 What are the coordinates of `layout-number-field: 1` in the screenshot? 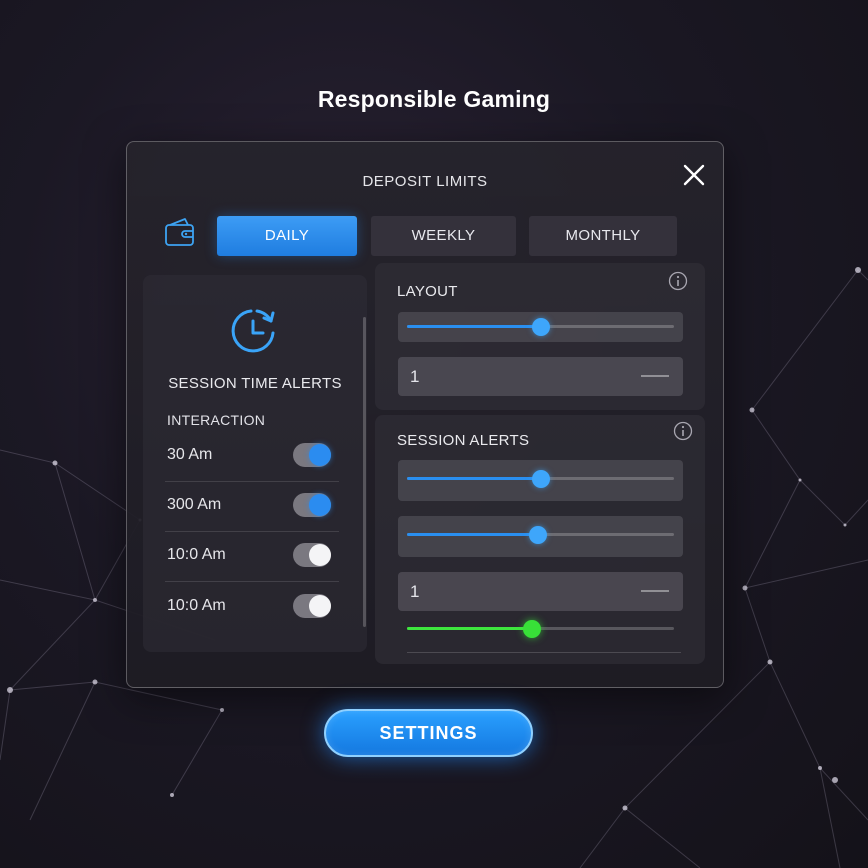 It's located at (540, 376).